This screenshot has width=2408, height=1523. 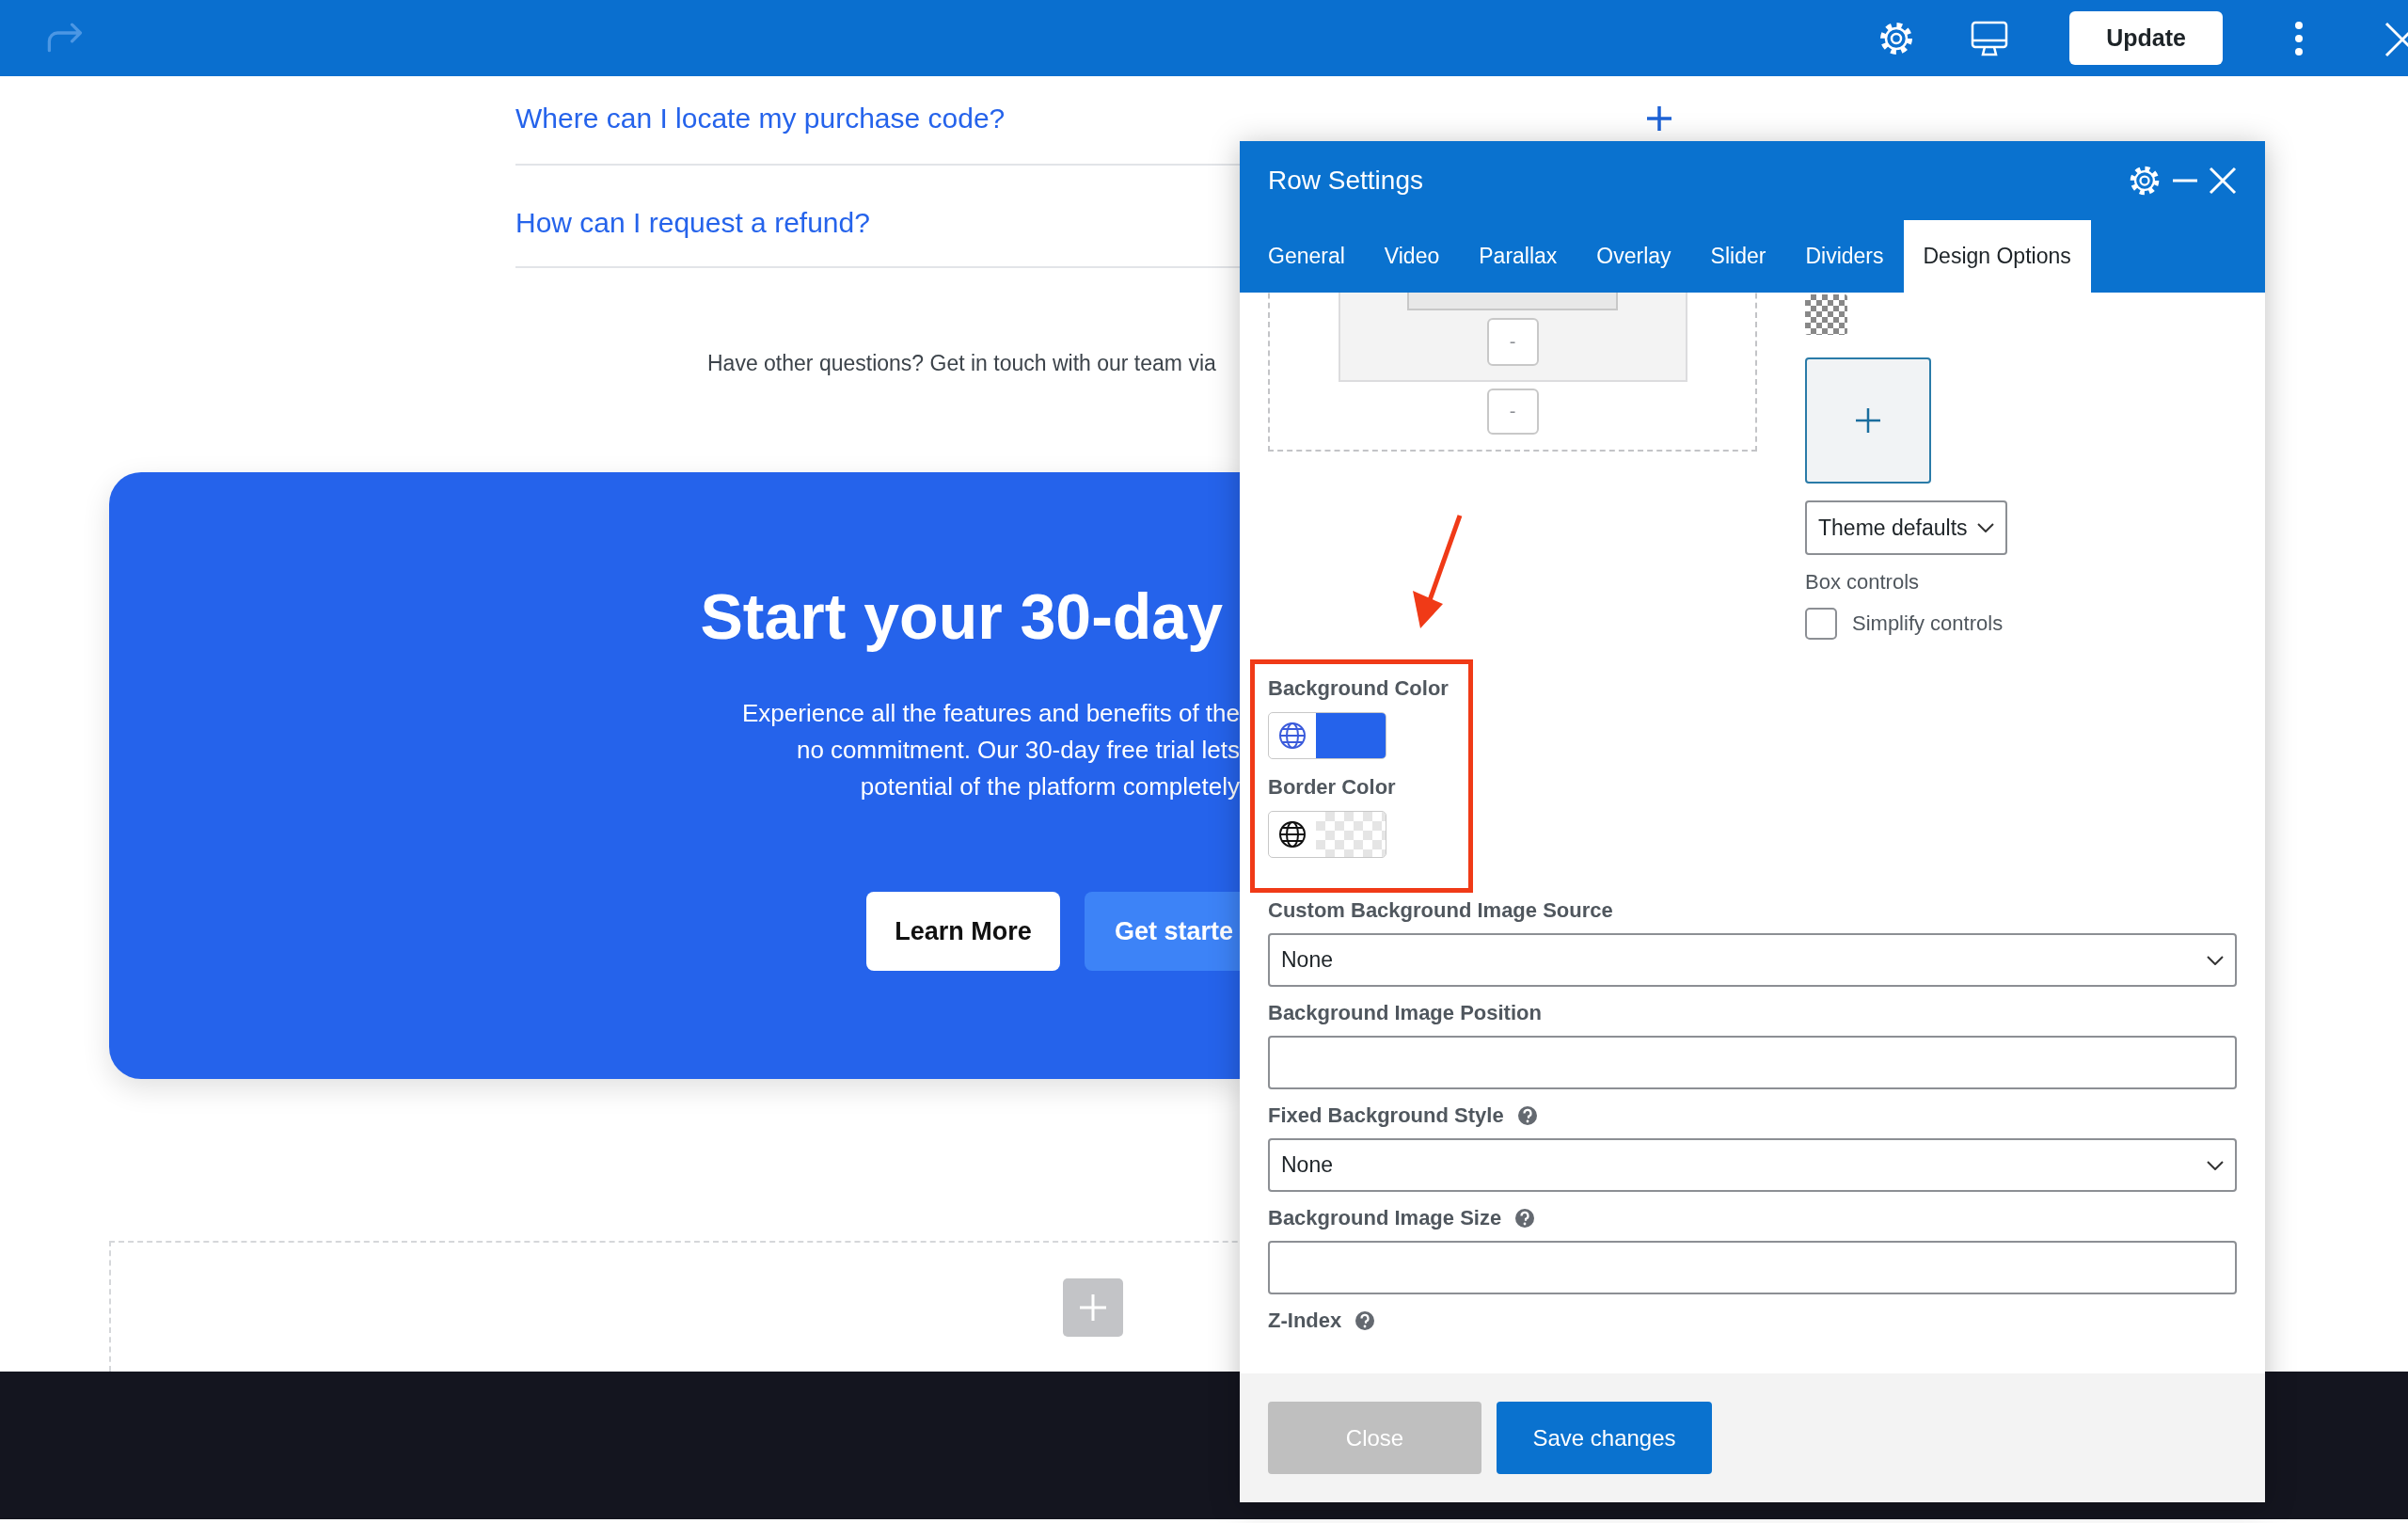 I want to click on settings-tab: Parallax, so click(x=1518, y=256).